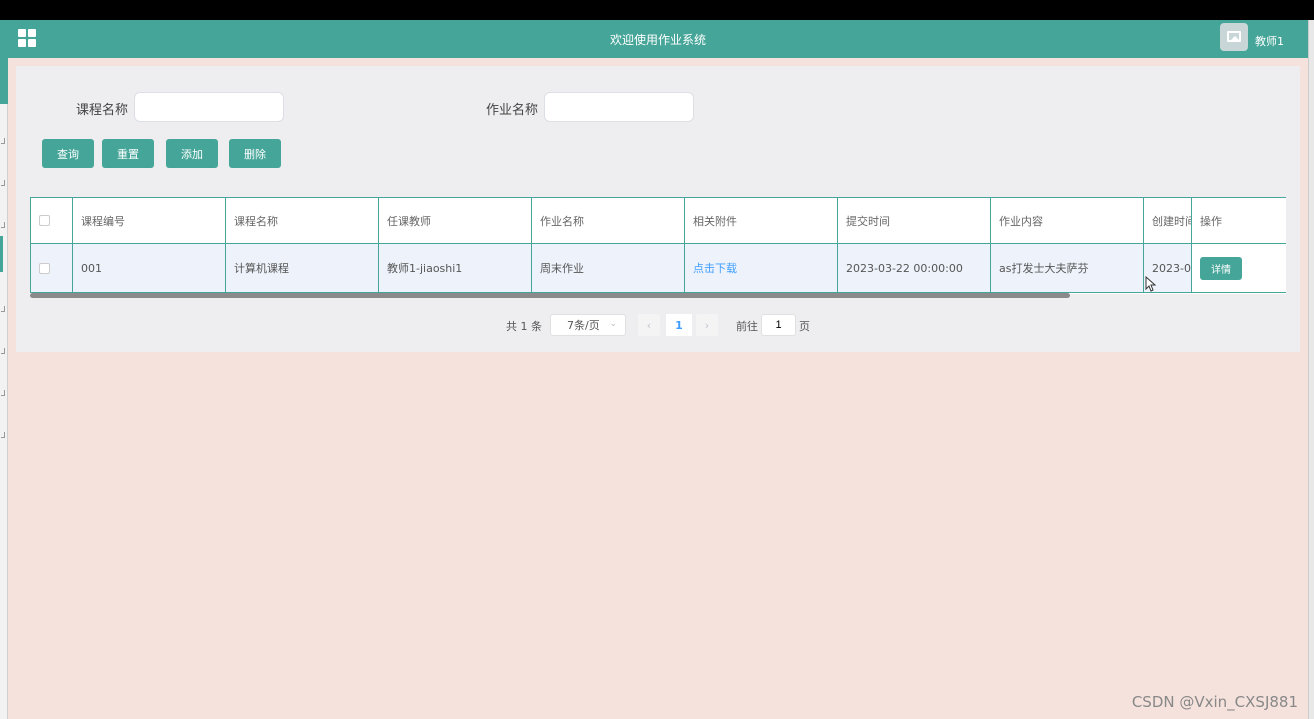 This screenshot has height=719, width=1314. I want to click on query-button: 查询, so click(68, 153).